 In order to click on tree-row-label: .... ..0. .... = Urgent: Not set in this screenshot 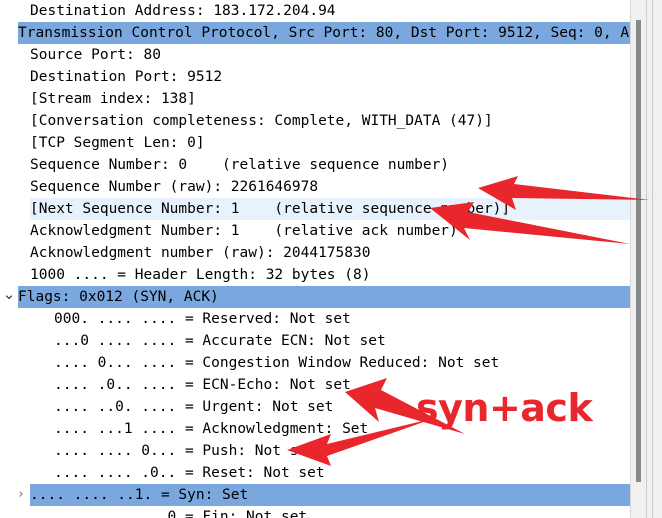, I will do `click(194, 407)`.